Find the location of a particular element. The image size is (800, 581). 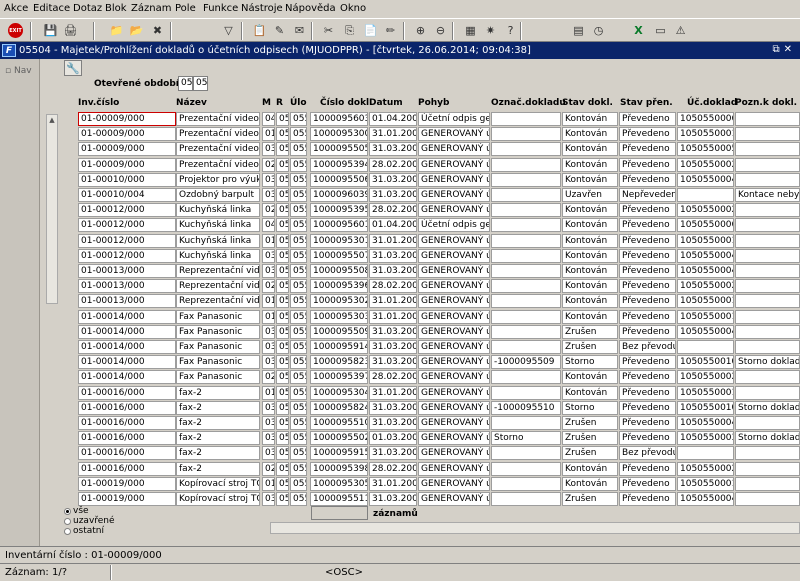

cell-nzev: Kopírovací stroj TOS is located at coordinates (218, 483).